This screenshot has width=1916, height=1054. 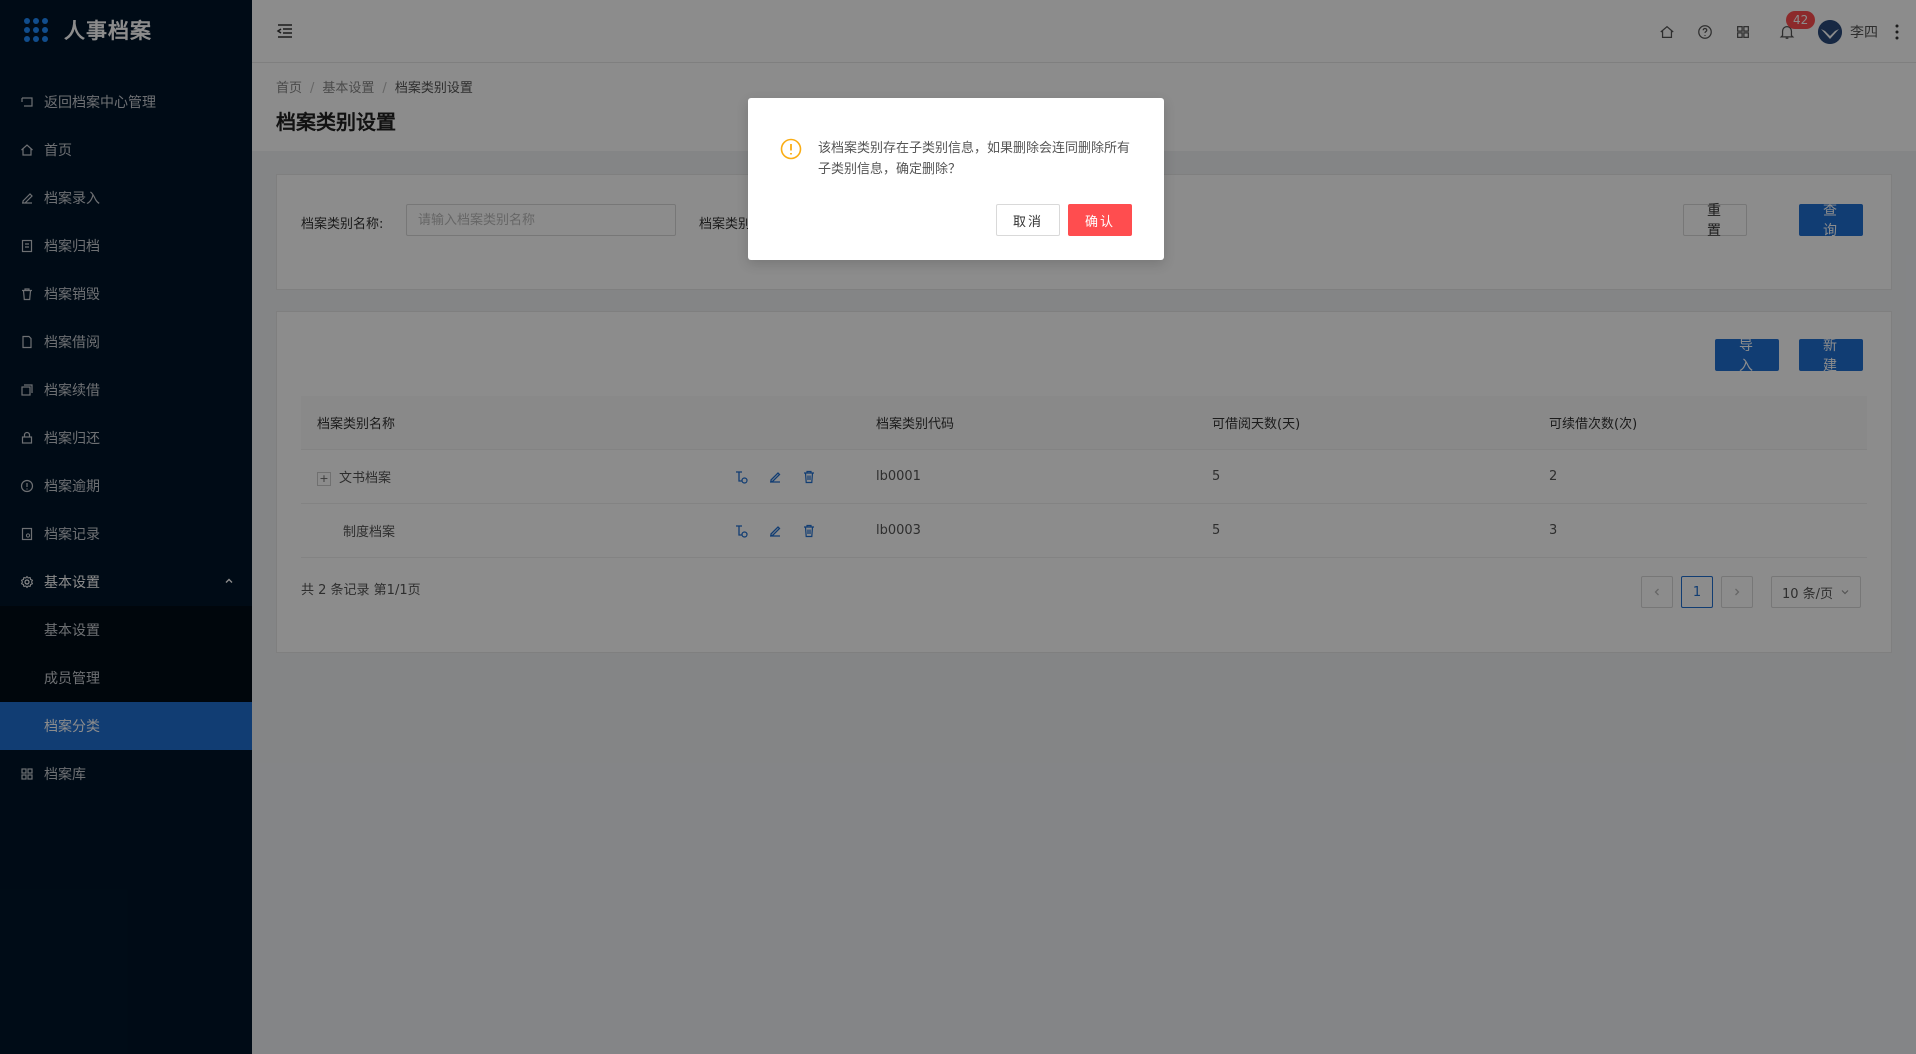 I want to click on confirm-button: 确认, so click(x=1100, y=220).